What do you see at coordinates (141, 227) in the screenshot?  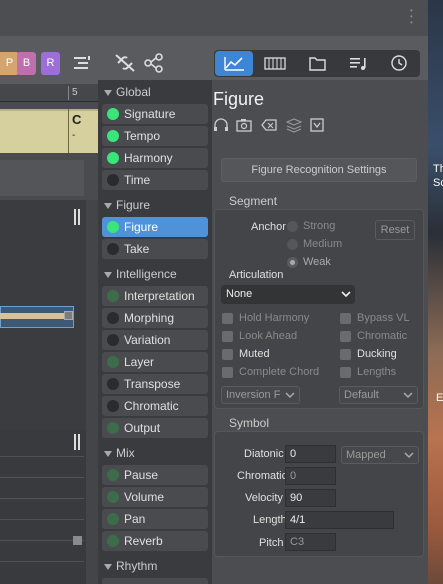 I see `item-label: Figure` at bounding box center [141, 227].